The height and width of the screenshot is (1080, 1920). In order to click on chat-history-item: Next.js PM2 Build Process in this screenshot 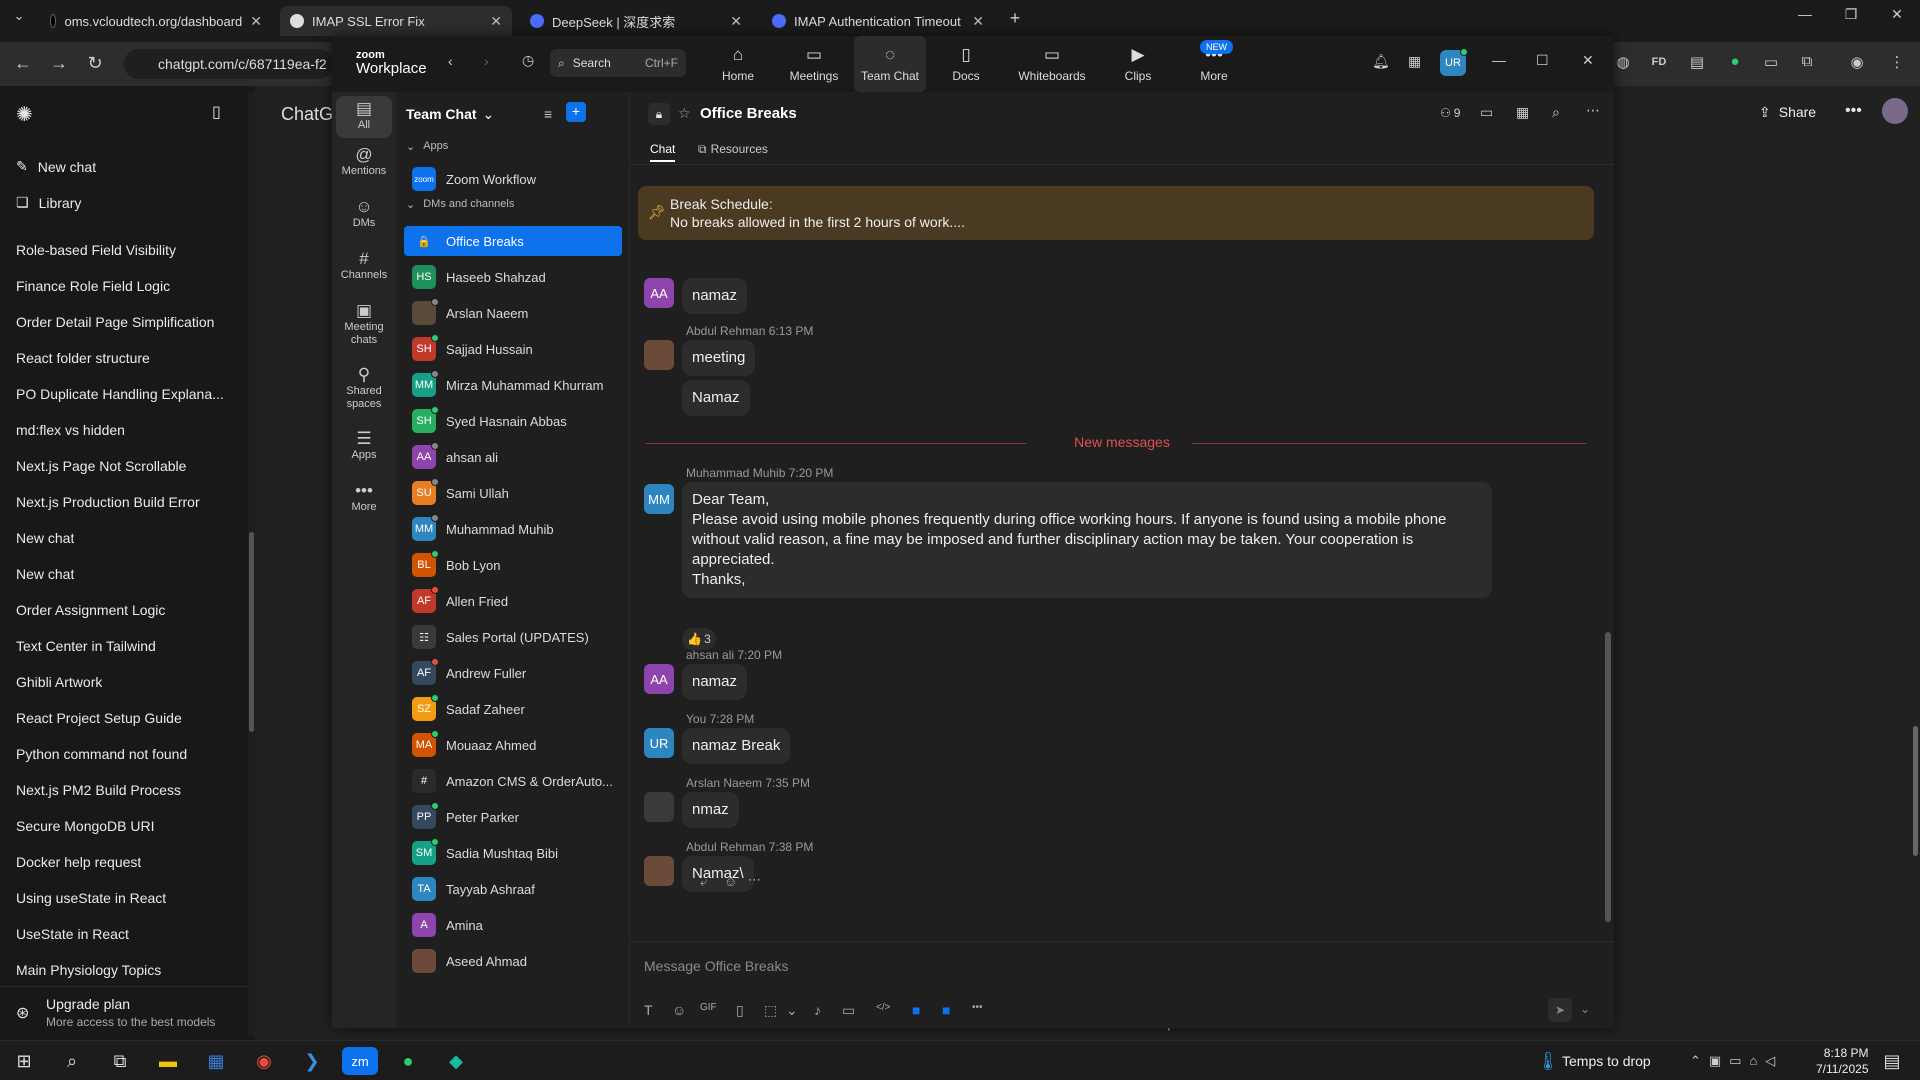, I will do `click(98, 790)`.